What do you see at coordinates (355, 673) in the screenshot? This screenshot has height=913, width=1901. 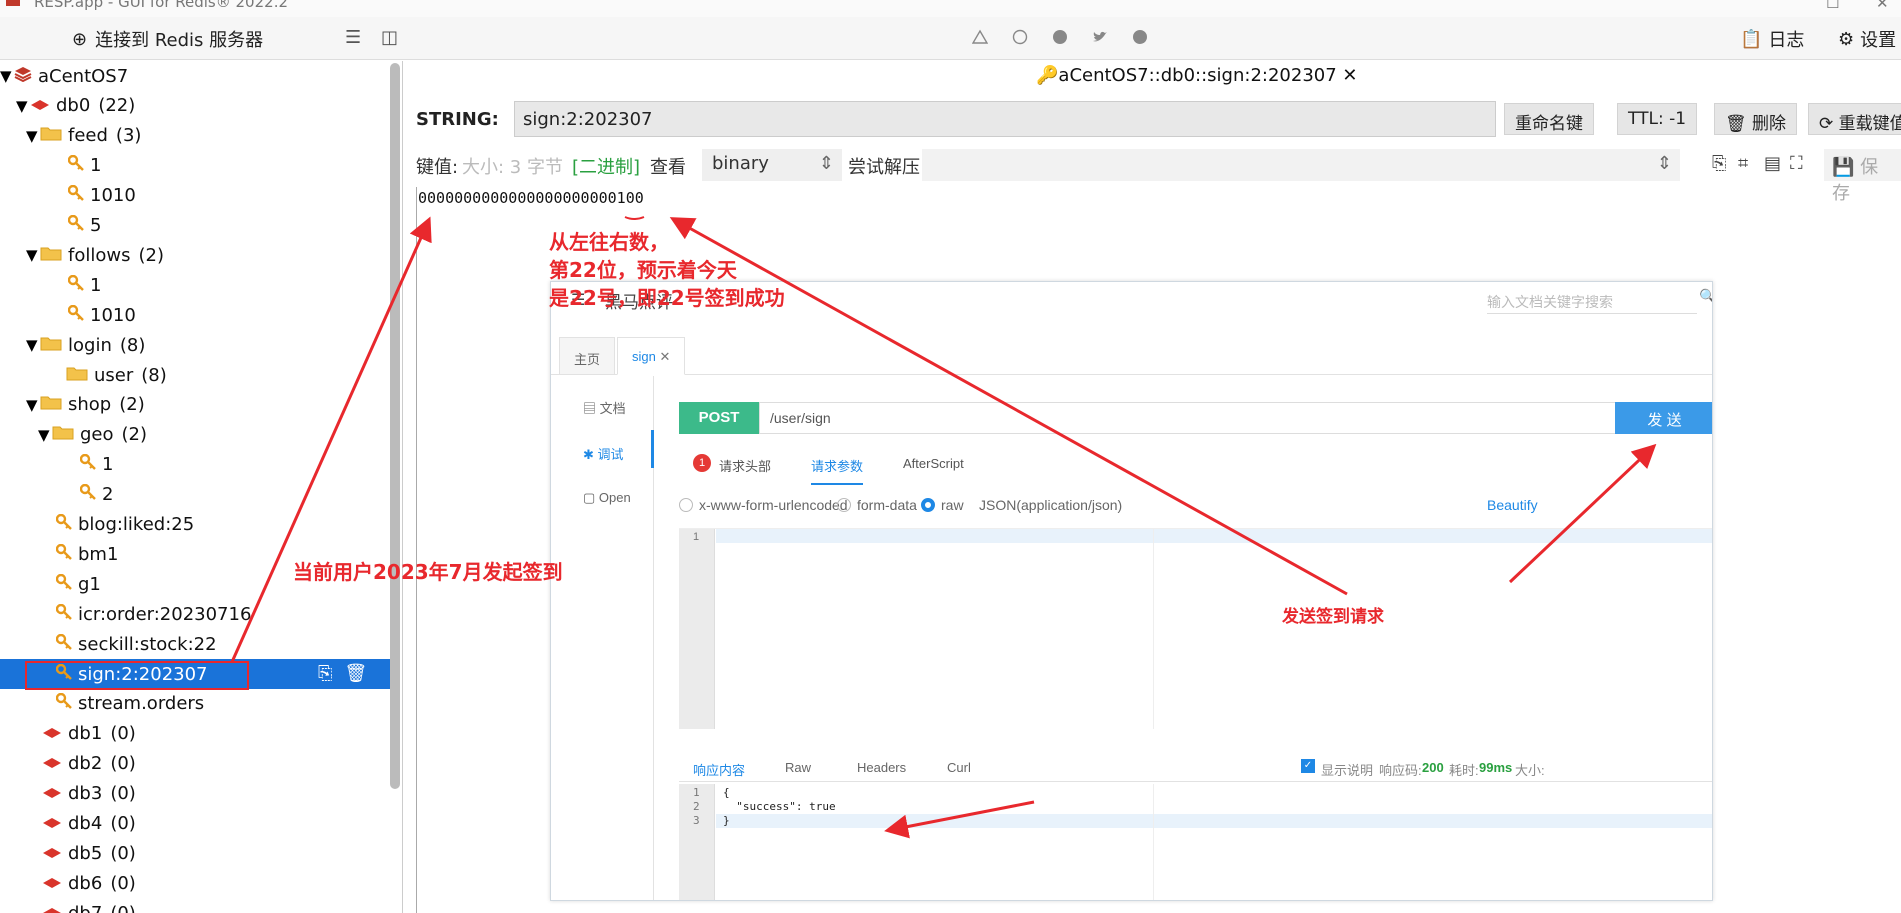 I see `delete-key-icon: 🗑` at bounding box center [355, 673].